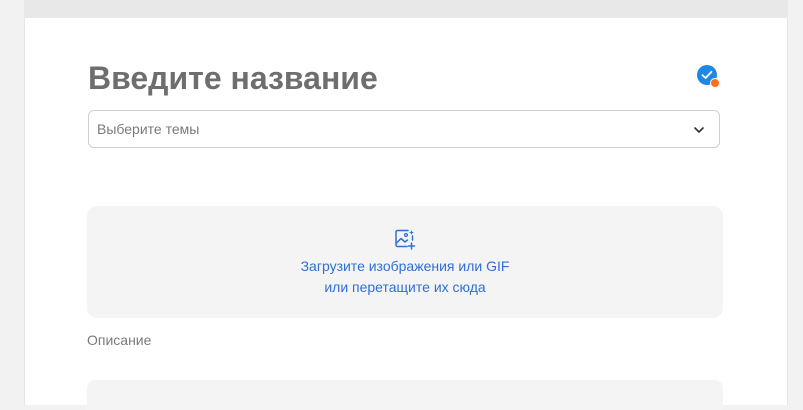  I want to click on status-indicator, so click(708, 76).